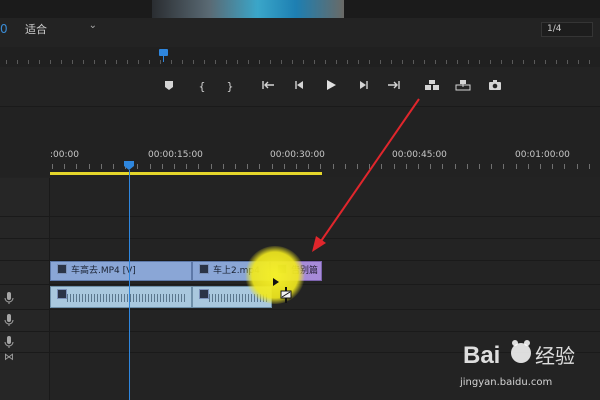 The width and height of the screenshot is (600, 400). Describe the element at coordinates (506, 382) in the screenshot. I see `watermark-url: jingyan.baidu.com` at that location.